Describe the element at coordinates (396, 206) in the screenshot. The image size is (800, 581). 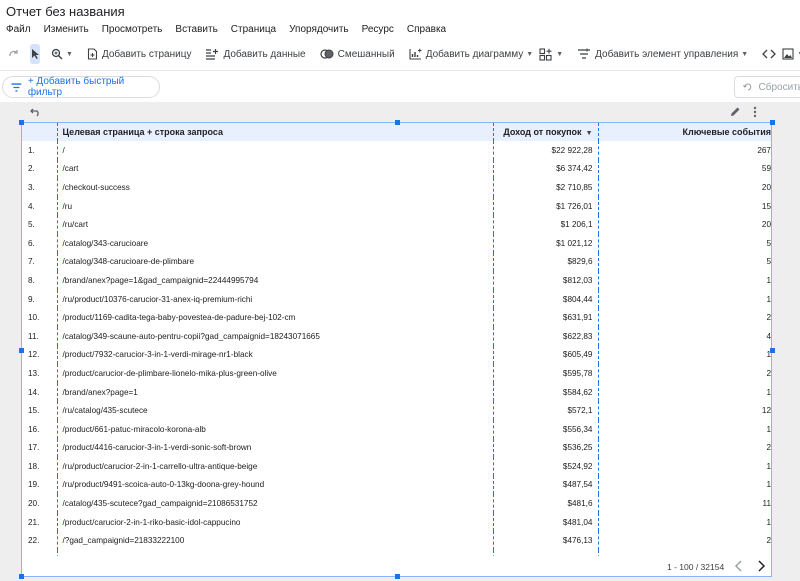
I see `table-row: 4. /ru $1 726,01 15` at that location.